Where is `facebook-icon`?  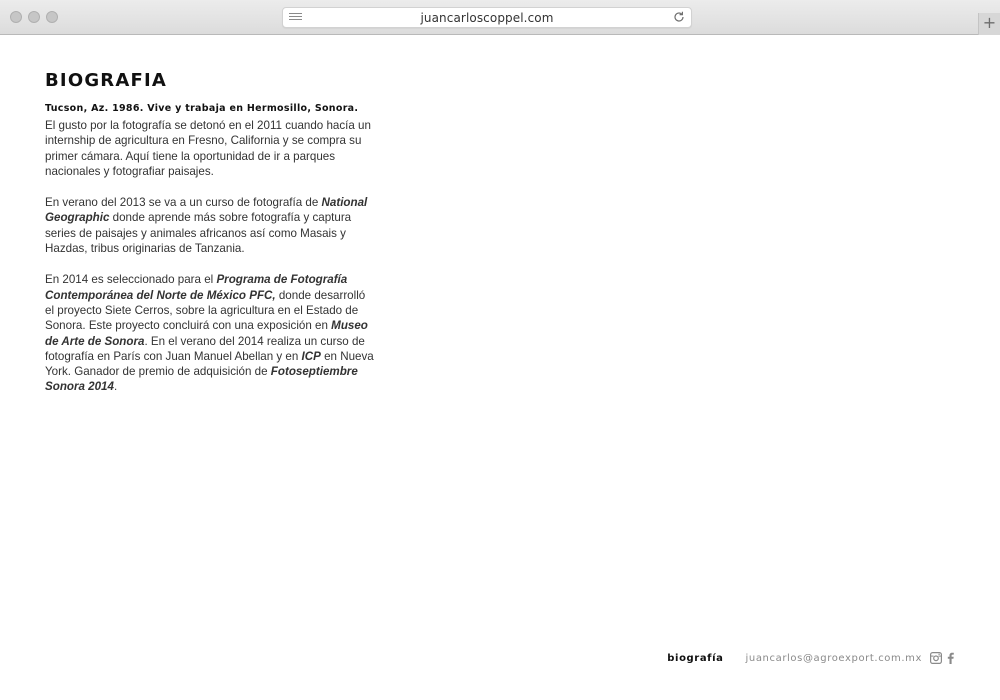 facebook-icon is located at coordinates (951, 658).